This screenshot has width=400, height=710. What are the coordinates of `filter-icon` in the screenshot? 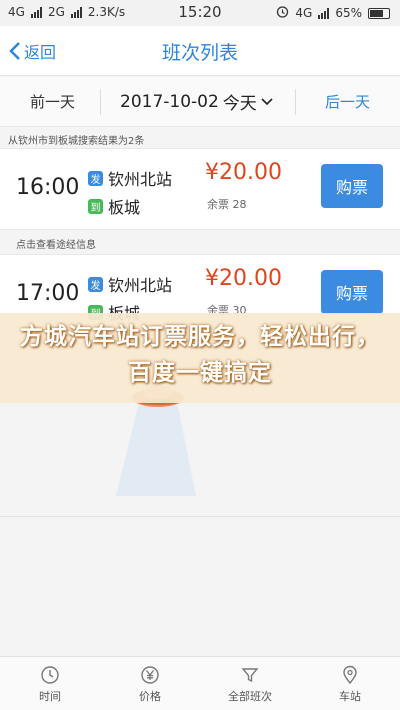 It's located at (250, 675).